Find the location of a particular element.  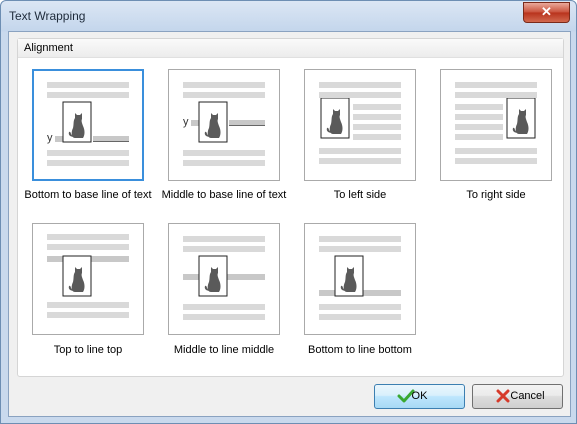

option-label: Bottom to line bottom is located at coordinates (360, 350).